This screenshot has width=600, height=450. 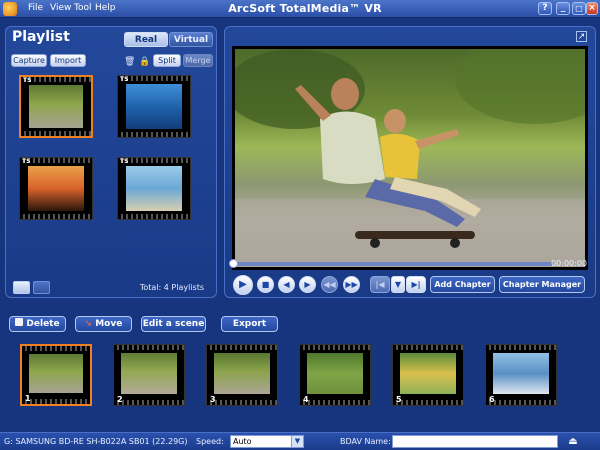 I want to click on chapter-dropdown-icon: ▼, so click(x=398, y=284).